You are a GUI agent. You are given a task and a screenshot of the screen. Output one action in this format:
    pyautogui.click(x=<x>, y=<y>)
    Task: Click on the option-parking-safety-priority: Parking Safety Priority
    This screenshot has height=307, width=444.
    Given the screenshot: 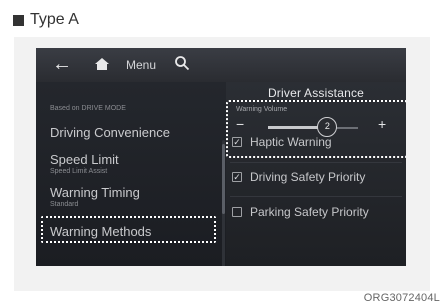 What is the action you would take?
    pyautogui.click(x=300, y=212)
    